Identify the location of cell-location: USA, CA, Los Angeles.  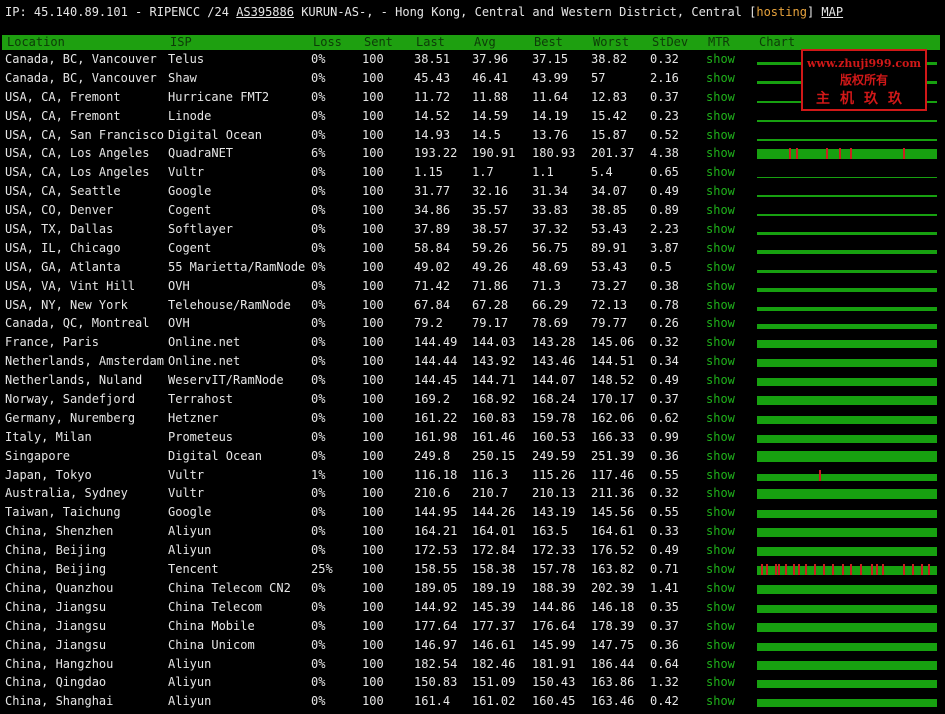
(77, 153).